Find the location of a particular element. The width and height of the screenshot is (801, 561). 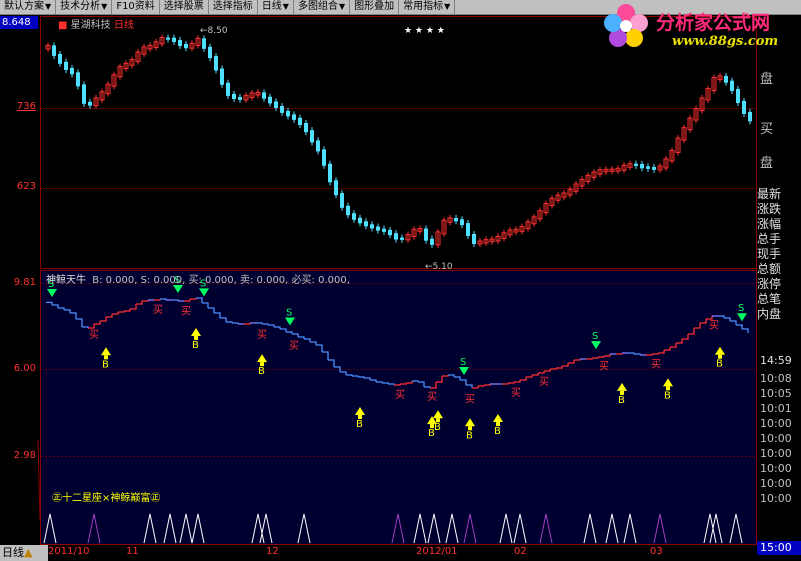

quote-field-change: 涨跌 is located at coordinates (779, 209).